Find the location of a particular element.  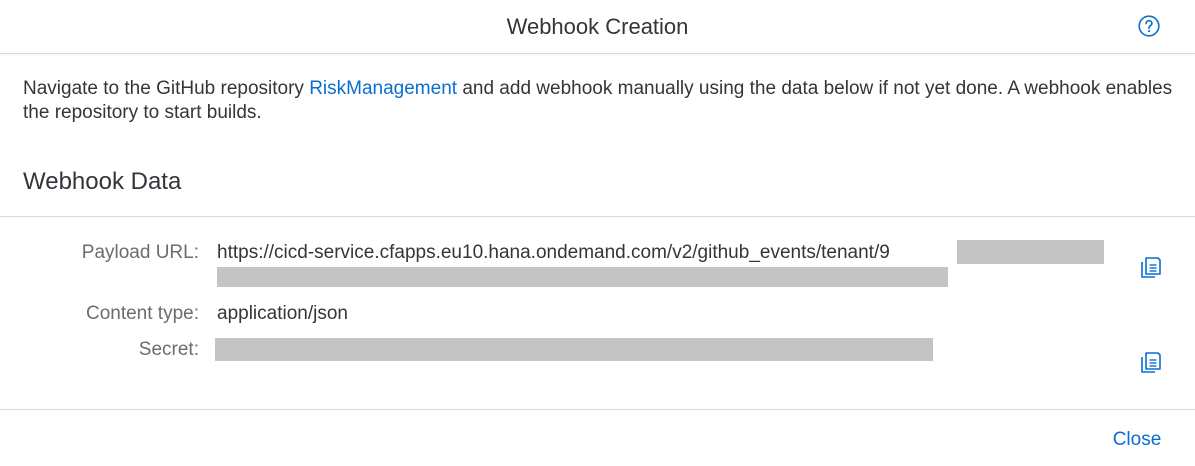

payload-url-redaction is located at coordinates (1030, 252).